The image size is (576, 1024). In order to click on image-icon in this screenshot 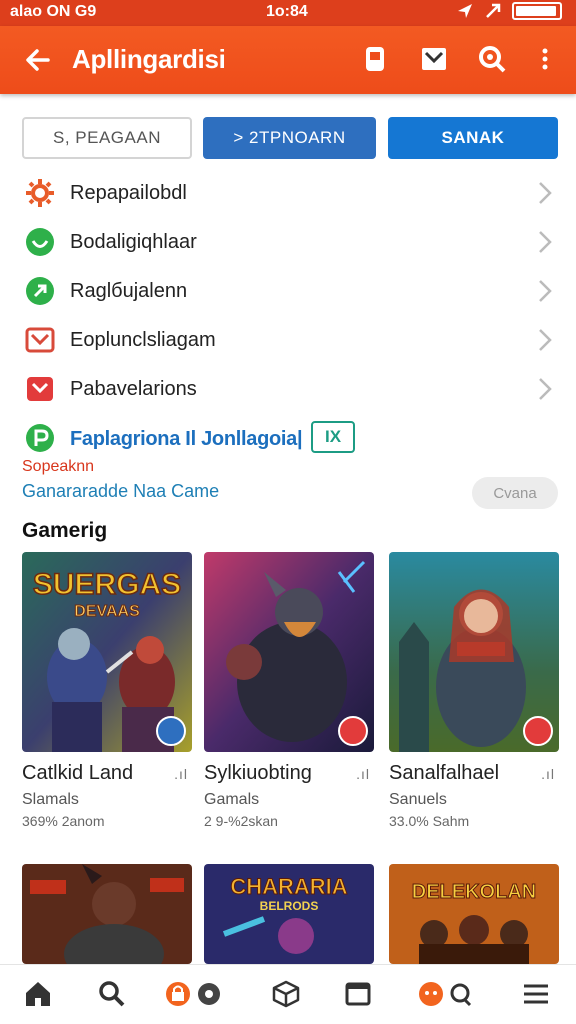, I will do `click(40, 389)`.